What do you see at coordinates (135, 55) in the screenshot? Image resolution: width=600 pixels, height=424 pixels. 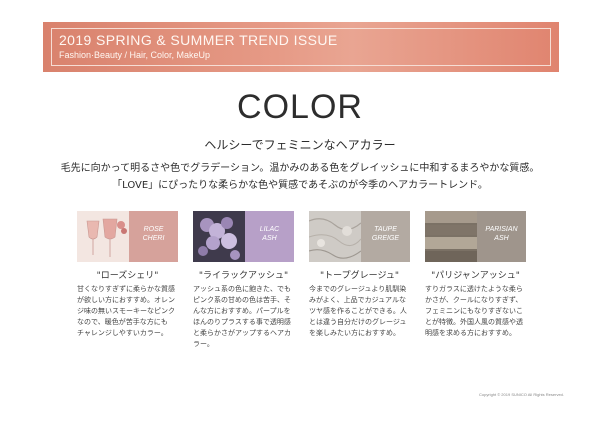 I see `banner-subtitle: Fashion·Beauty / Hair, Color, MakeUp` at bounding box center [135, 55].